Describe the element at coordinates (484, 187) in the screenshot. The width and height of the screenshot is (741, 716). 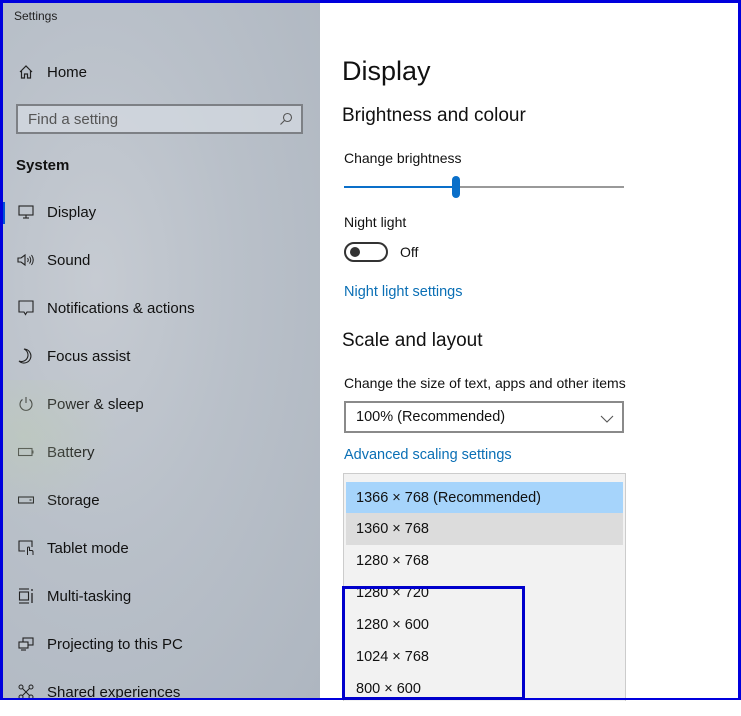
I see `brightness-slider` at that location.